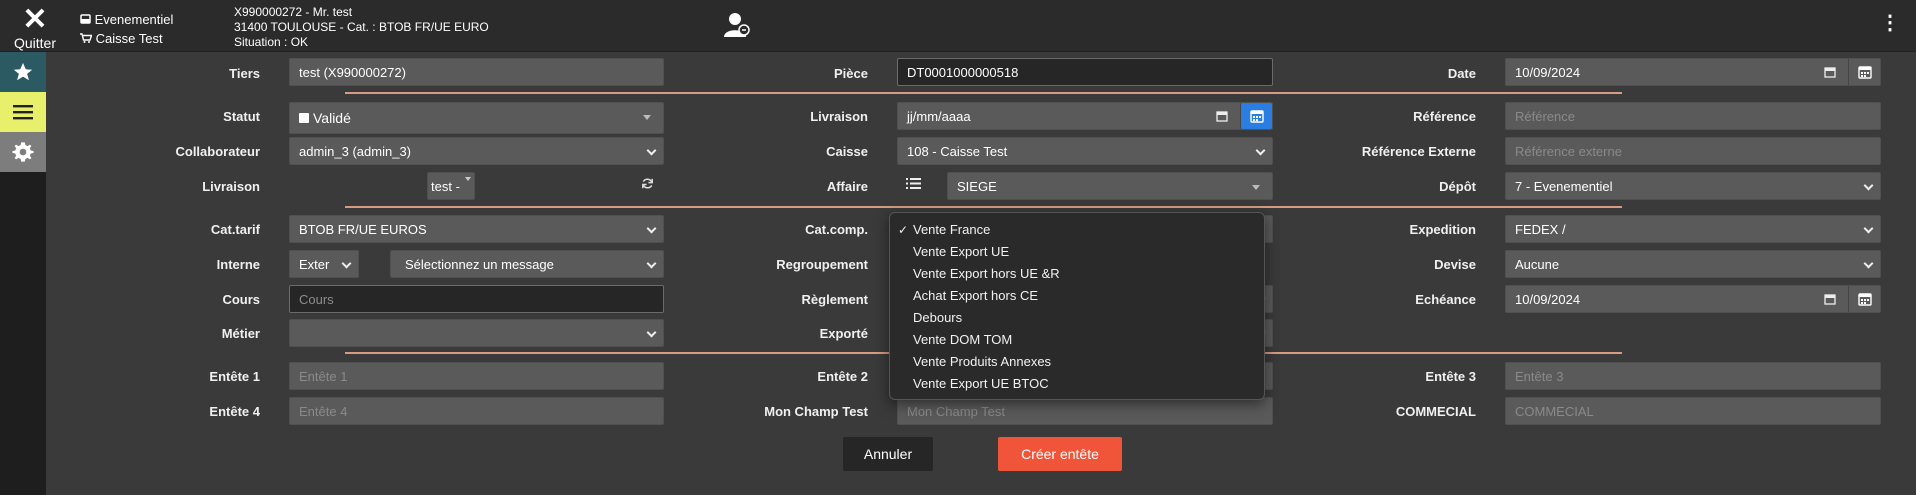 The width and height of the screenshot is (1916, 495). Describe the element at coordinates (23, 152) in the screenshot. I see `sidebar-settings` at that location.